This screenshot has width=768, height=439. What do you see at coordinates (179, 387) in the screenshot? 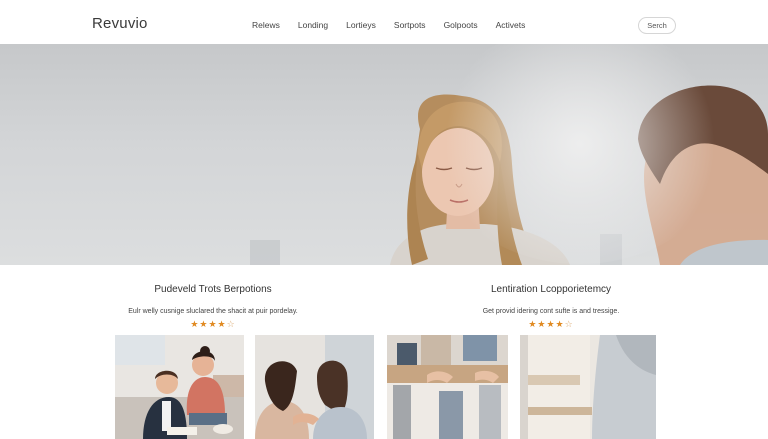
I see `thumbnail-couple-on-sofa` at bounding box center [179, 387].